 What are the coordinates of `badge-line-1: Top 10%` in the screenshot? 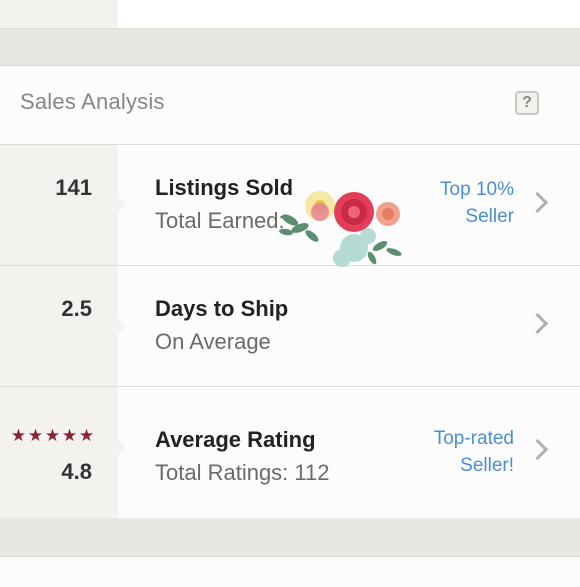 It's located at (477, 189).